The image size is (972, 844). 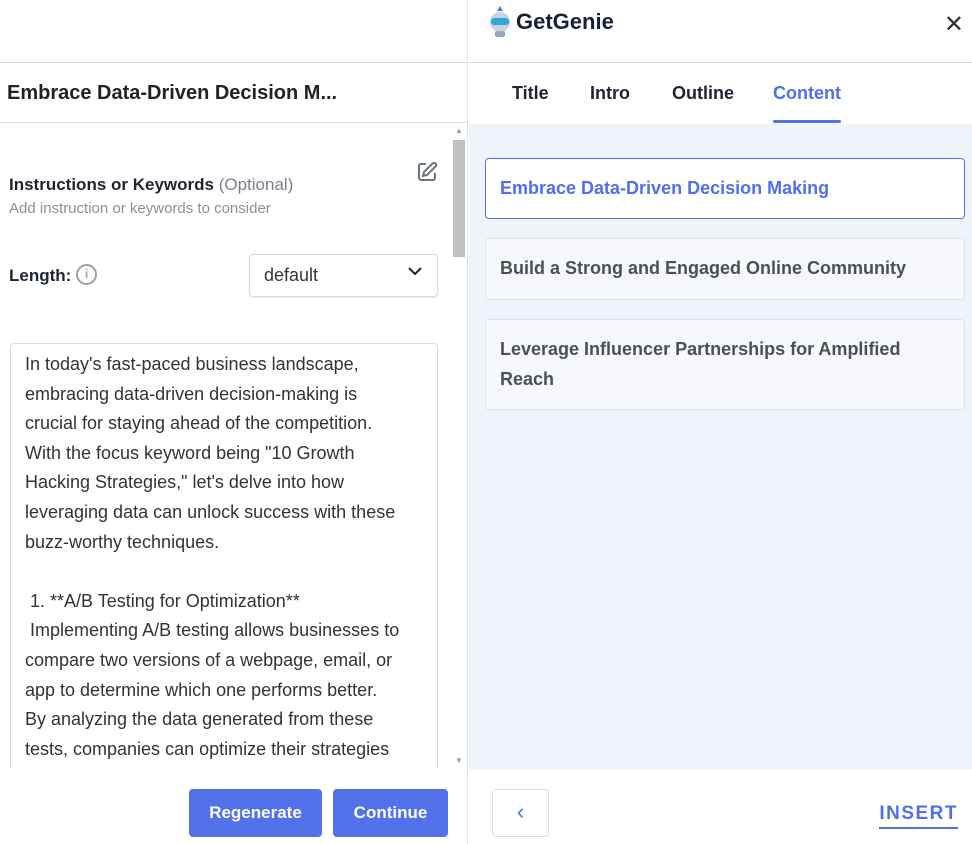 What do you see at coordinates (343, 275) in the screenshot?
I see `length-select: default` at bounding box center [343, 275].